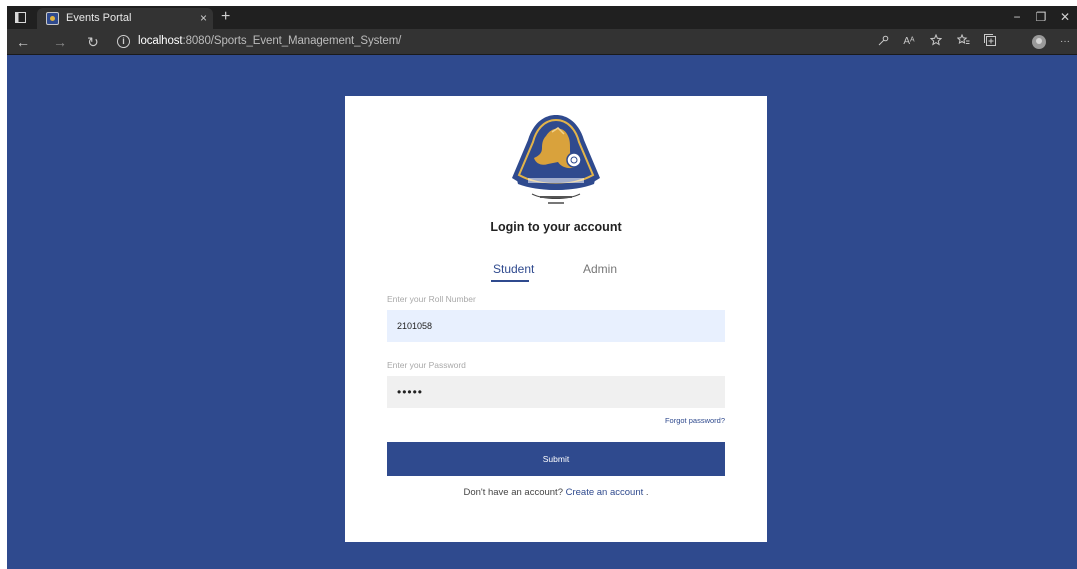  Describe the element at coordinates (99, 18) in the screenshot. I see `tab-title: Events Portal` at that location.